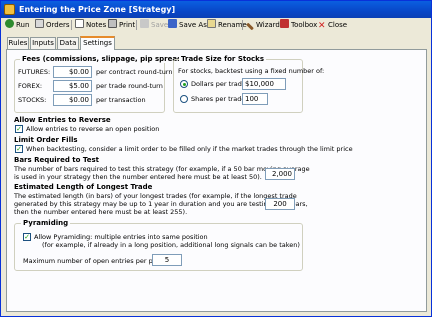 This screenshot has height=317, width=432. I want to click on run-icon, so click(9, 23).